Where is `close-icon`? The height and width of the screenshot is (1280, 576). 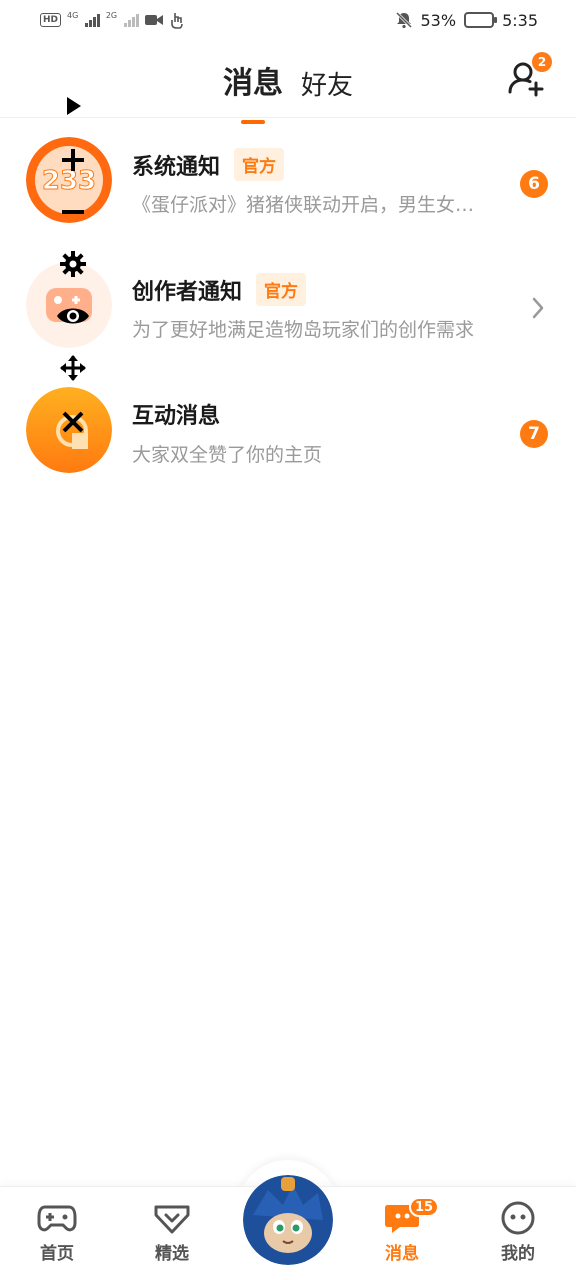
close-icon is located at coordinates (73, 422).